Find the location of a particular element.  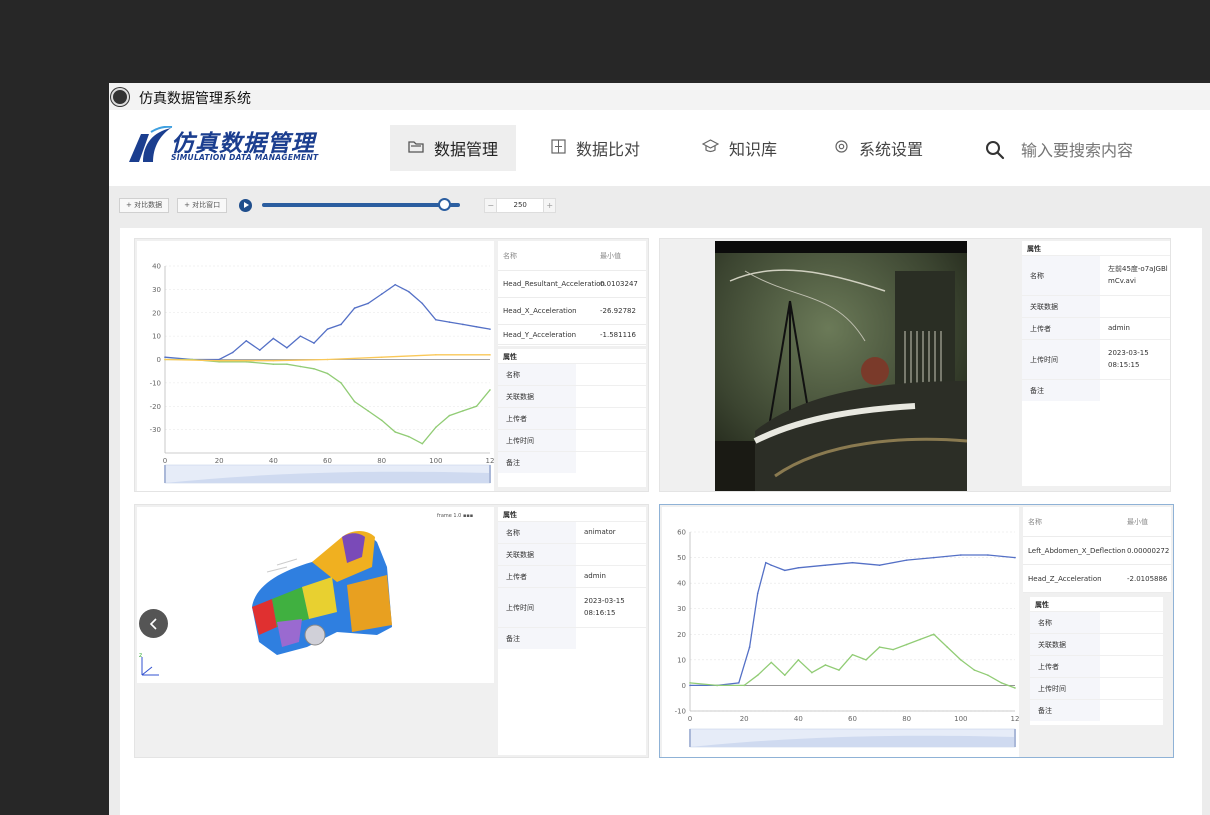

x-tick-label: 0 is located at coordinates (165, 461).